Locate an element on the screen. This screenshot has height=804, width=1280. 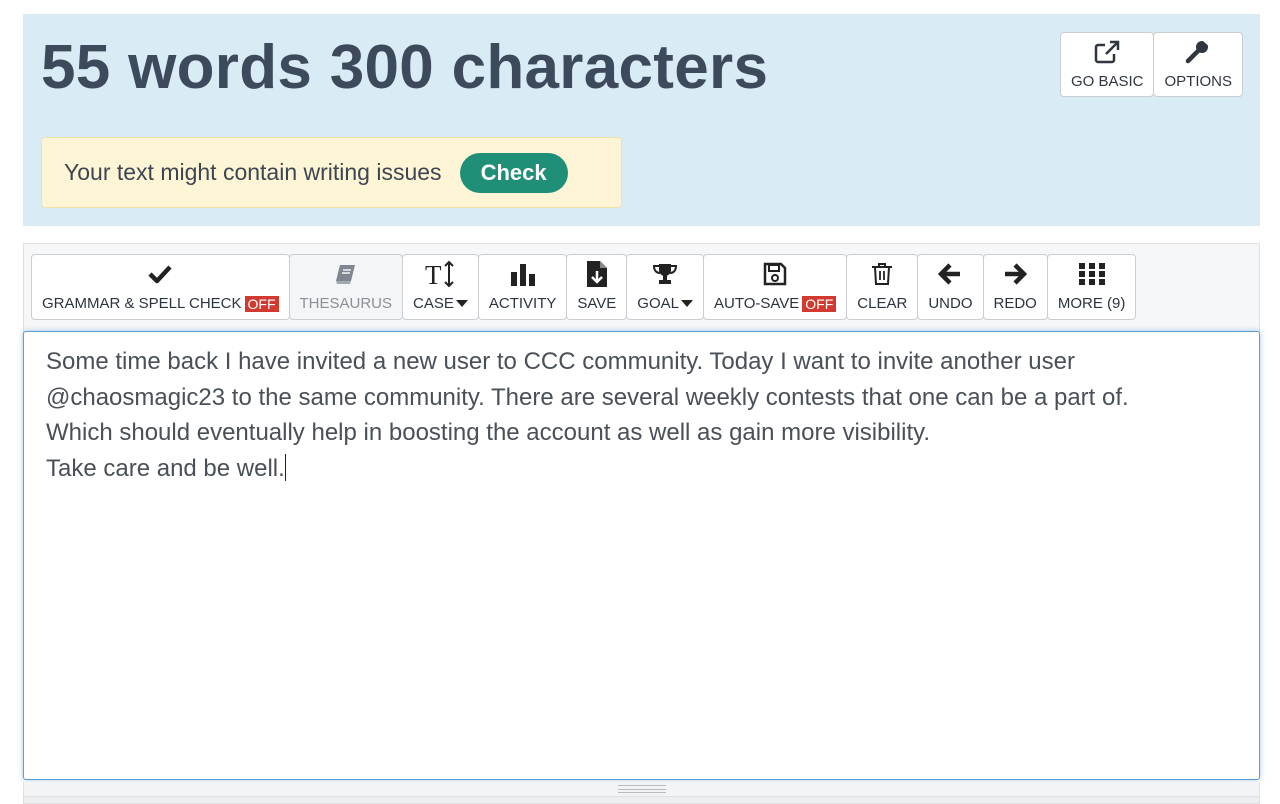
trophy-icon is located at coordinates (665, 274).